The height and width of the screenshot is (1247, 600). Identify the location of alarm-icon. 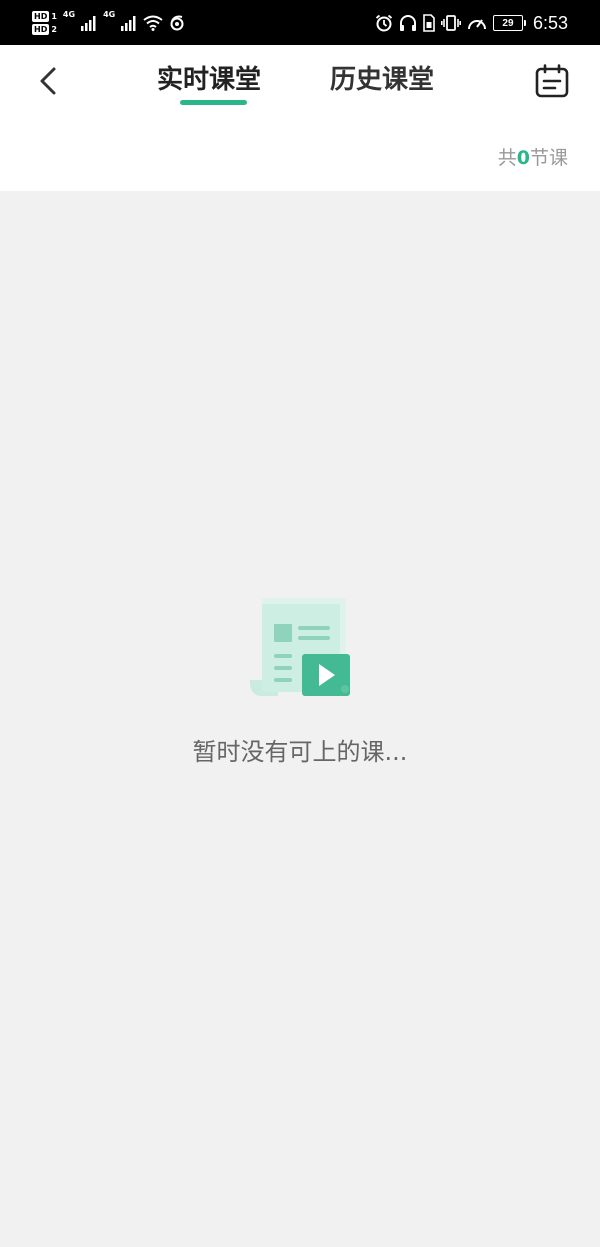
(384, 23).